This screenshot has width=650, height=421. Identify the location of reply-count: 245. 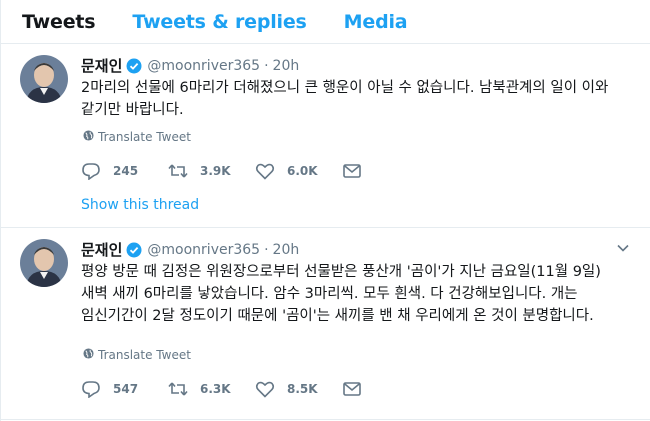
(126, 171).